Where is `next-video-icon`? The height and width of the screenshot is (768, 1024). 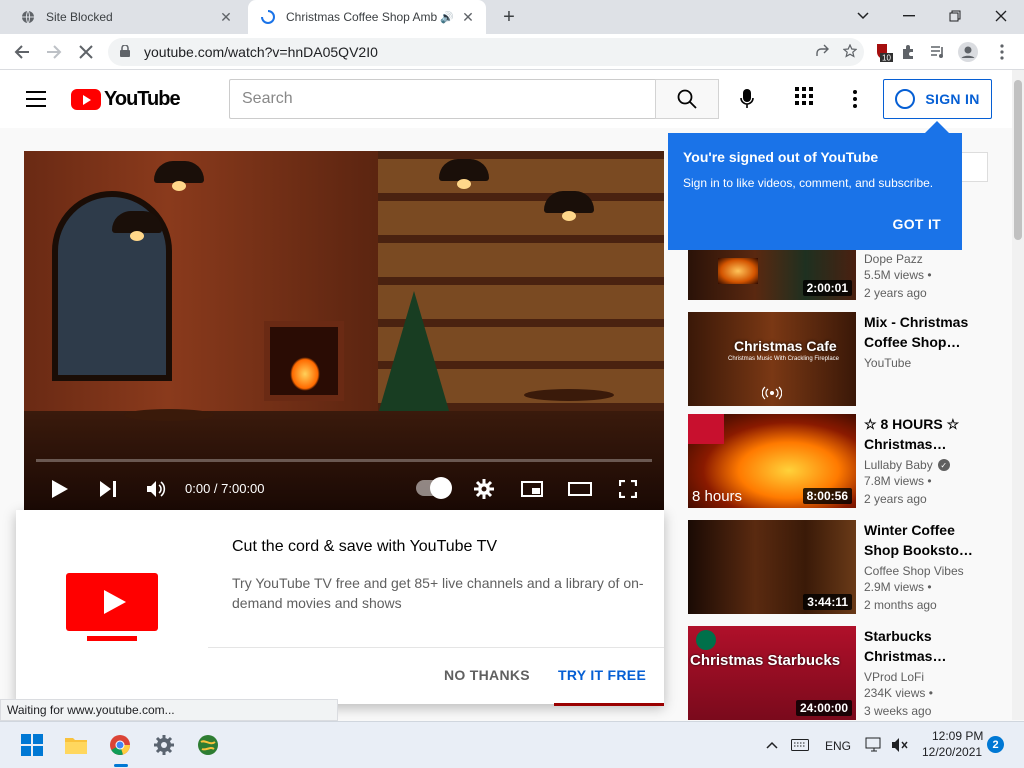
next-video-icon is located at coordinates (108, 489).